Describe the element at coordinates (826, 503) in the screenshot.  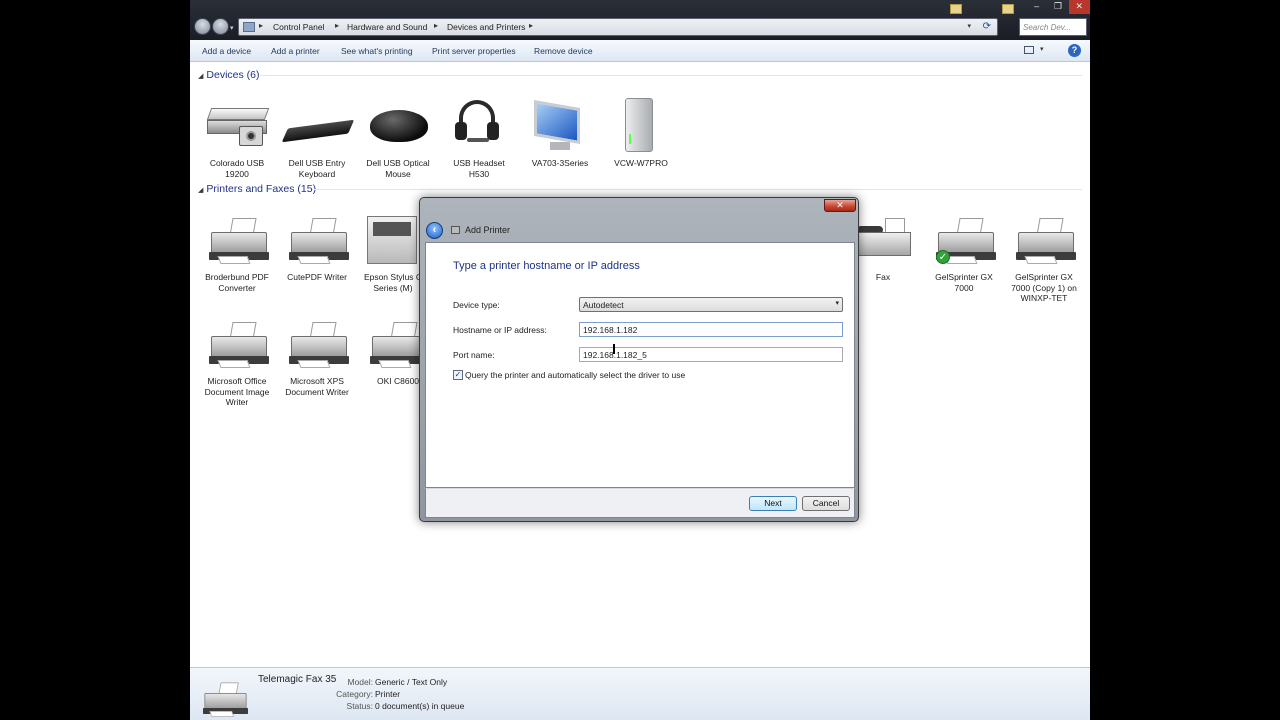
I see `cancel-button: Cancel` at that location.